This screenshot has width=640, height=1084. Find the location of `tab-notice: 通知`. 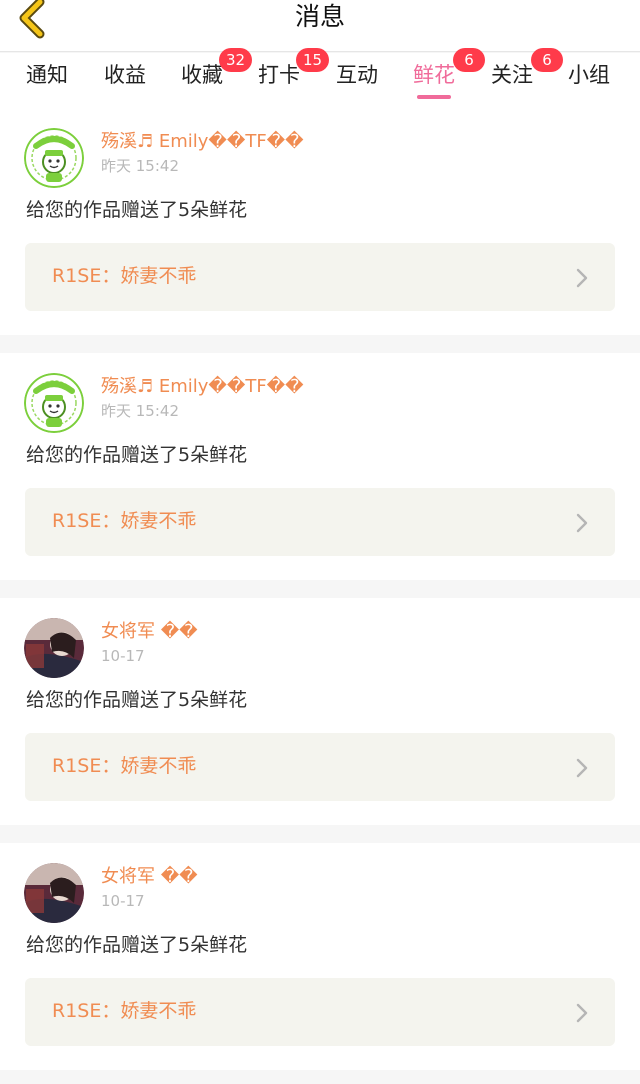

tab-notice: 通知 is located at coordinates (47, 83).